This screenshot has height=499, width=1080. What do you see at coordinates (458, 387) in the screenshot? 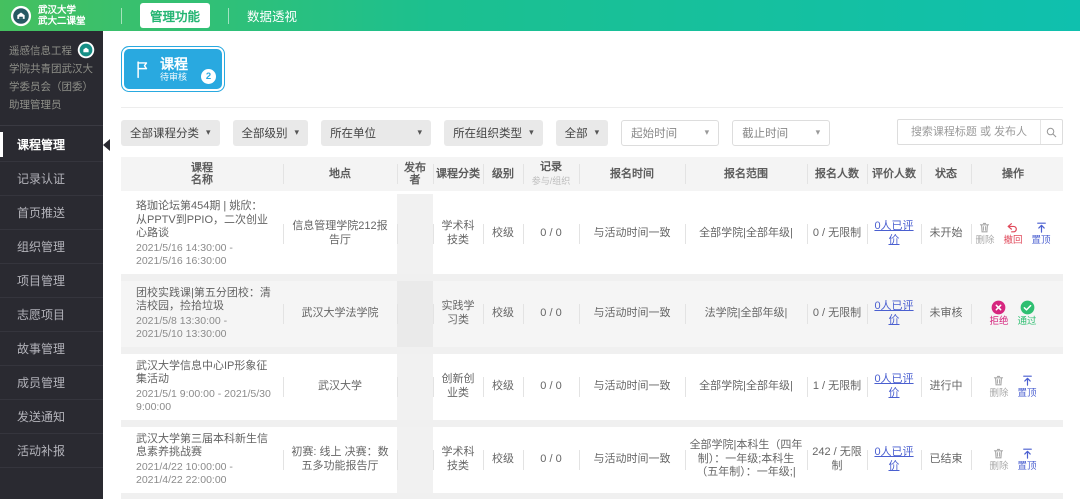
I see `cell-category: 创新创业类` at bounding box center [458, 387].